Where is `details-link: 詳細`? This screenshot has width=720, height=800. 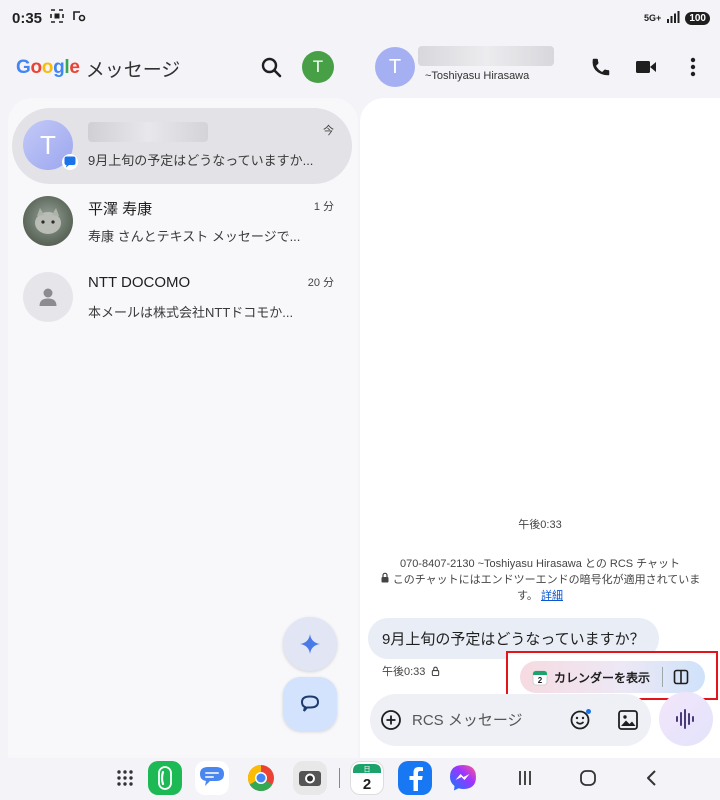 details-link: 詳細 is located at coordinates (552, 596).